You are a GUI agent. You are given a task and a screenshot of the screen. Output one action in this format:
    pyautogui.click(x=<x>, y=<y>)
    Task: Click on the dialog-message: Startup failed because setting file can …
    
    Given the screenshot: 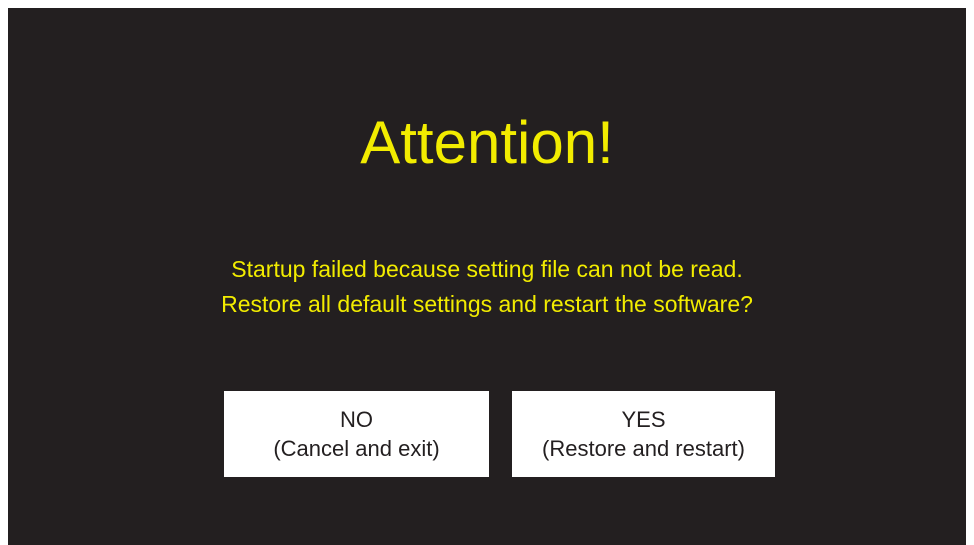 What is the action you would take?
    pyautogui.click(x=487, y=287)
    